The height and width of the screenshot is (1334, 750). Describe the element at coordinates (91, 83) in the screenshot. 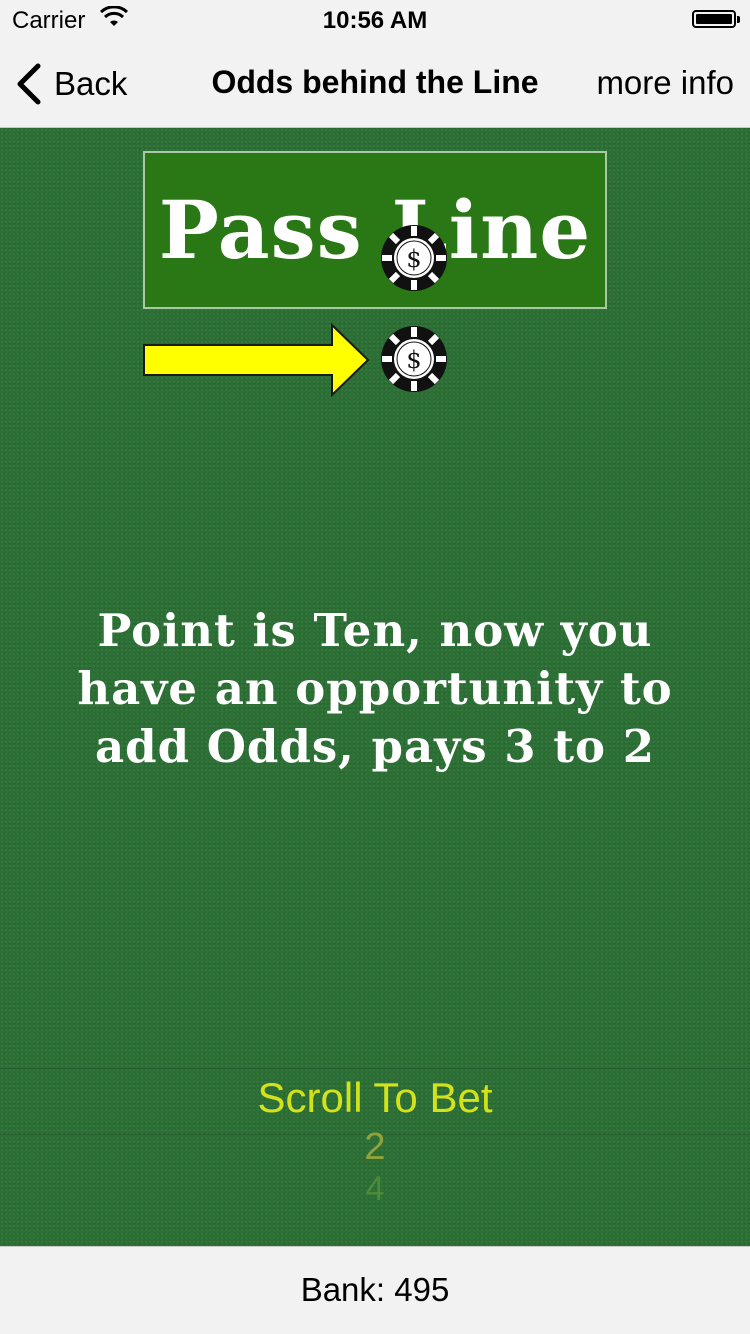

I see `back-label: Back` at that location.